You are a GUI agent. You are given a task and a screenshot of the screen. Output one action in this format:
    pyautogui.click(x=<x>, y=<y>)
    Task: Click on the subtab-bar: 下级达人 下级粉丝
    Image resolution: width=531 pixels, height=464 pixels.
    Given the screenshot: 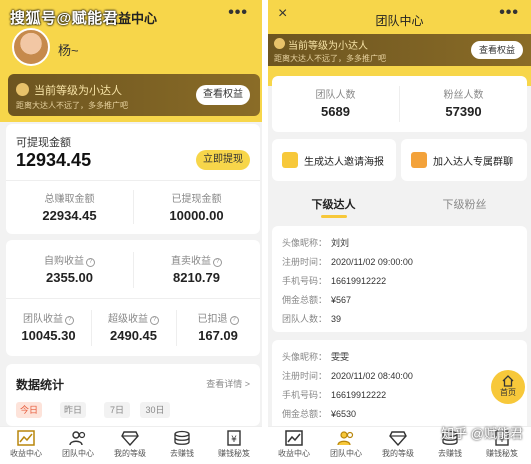 What is the action you would take?
    pyautogui.click(x=399, y=204)
    